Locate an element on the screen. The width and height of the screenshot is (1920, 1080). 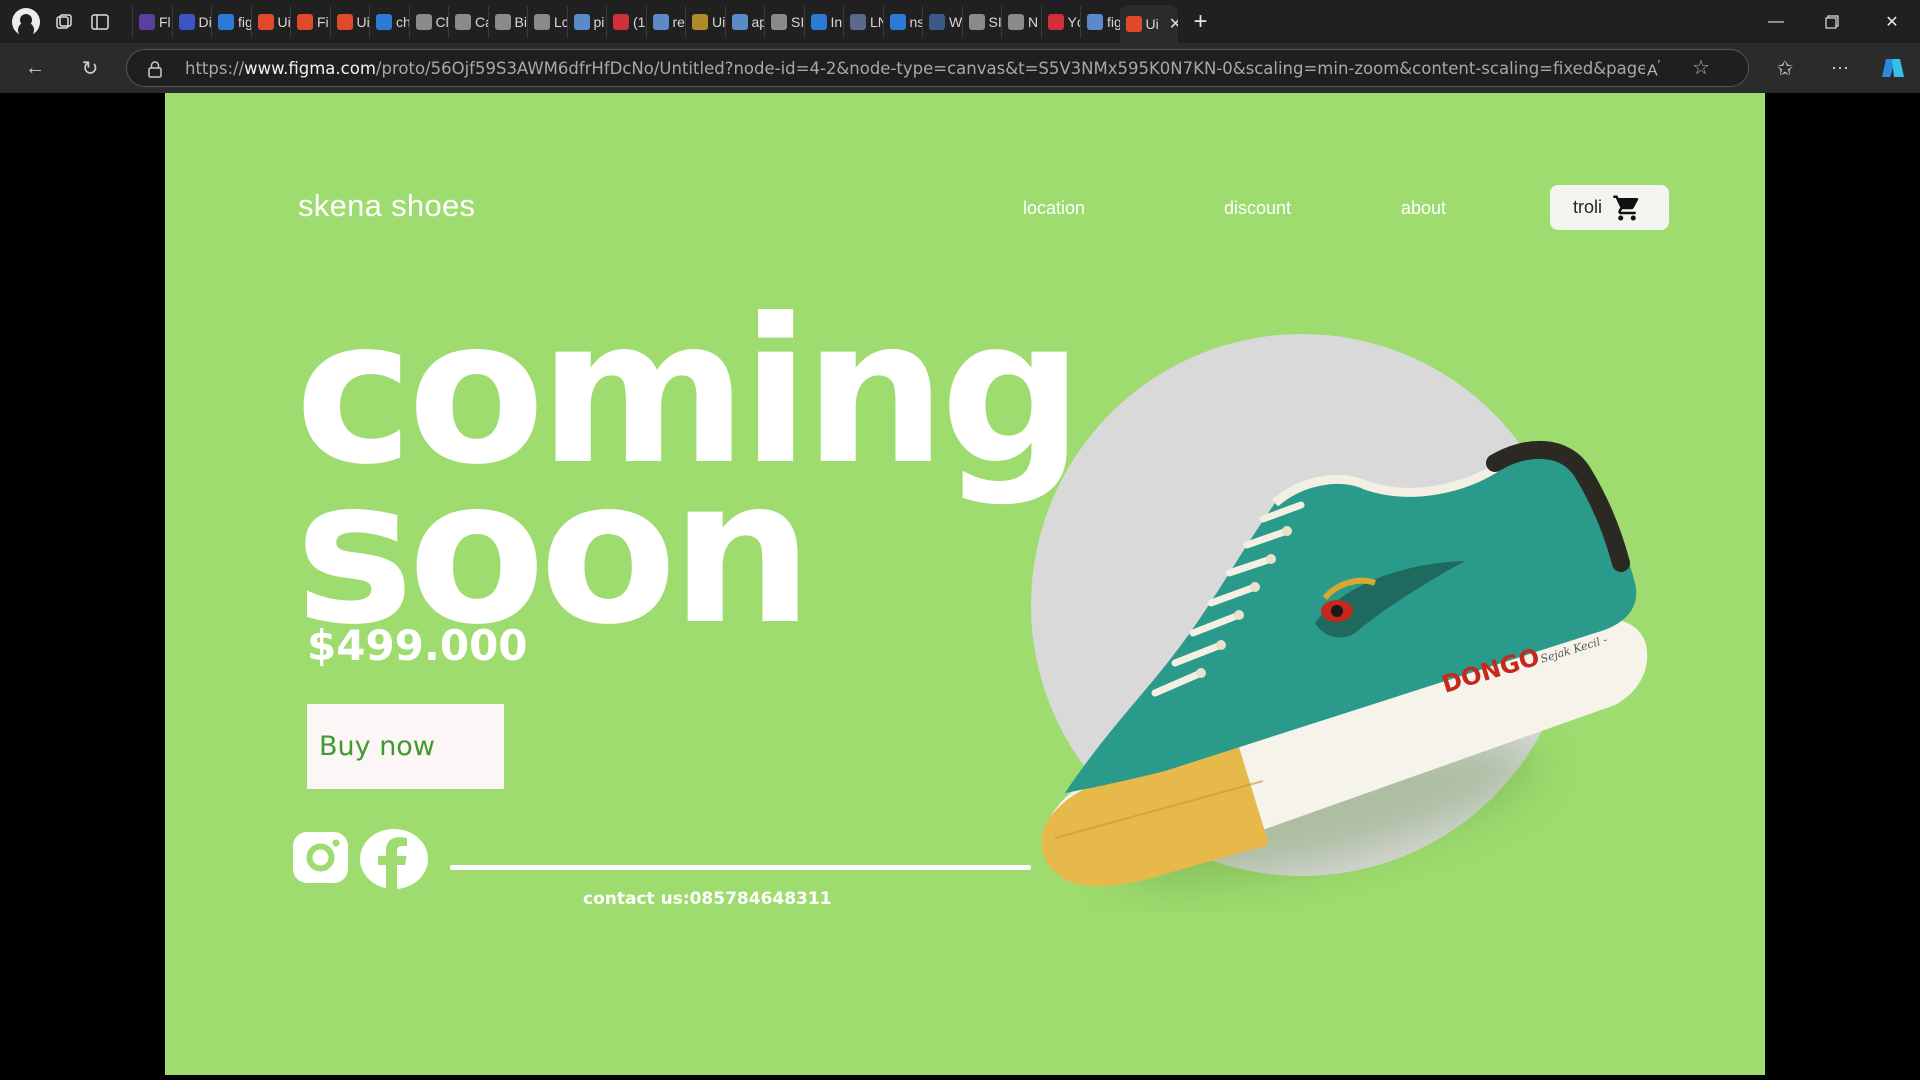
copilot-icon is located at coordinates (1893, 68).